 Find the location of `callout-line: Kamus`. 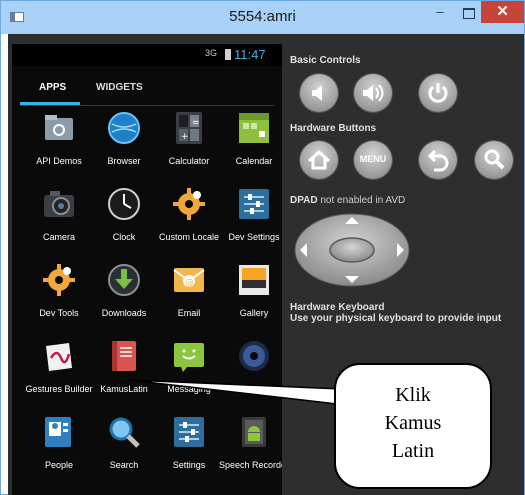

callout-line: Kamus is located at coordinates (413, 423).